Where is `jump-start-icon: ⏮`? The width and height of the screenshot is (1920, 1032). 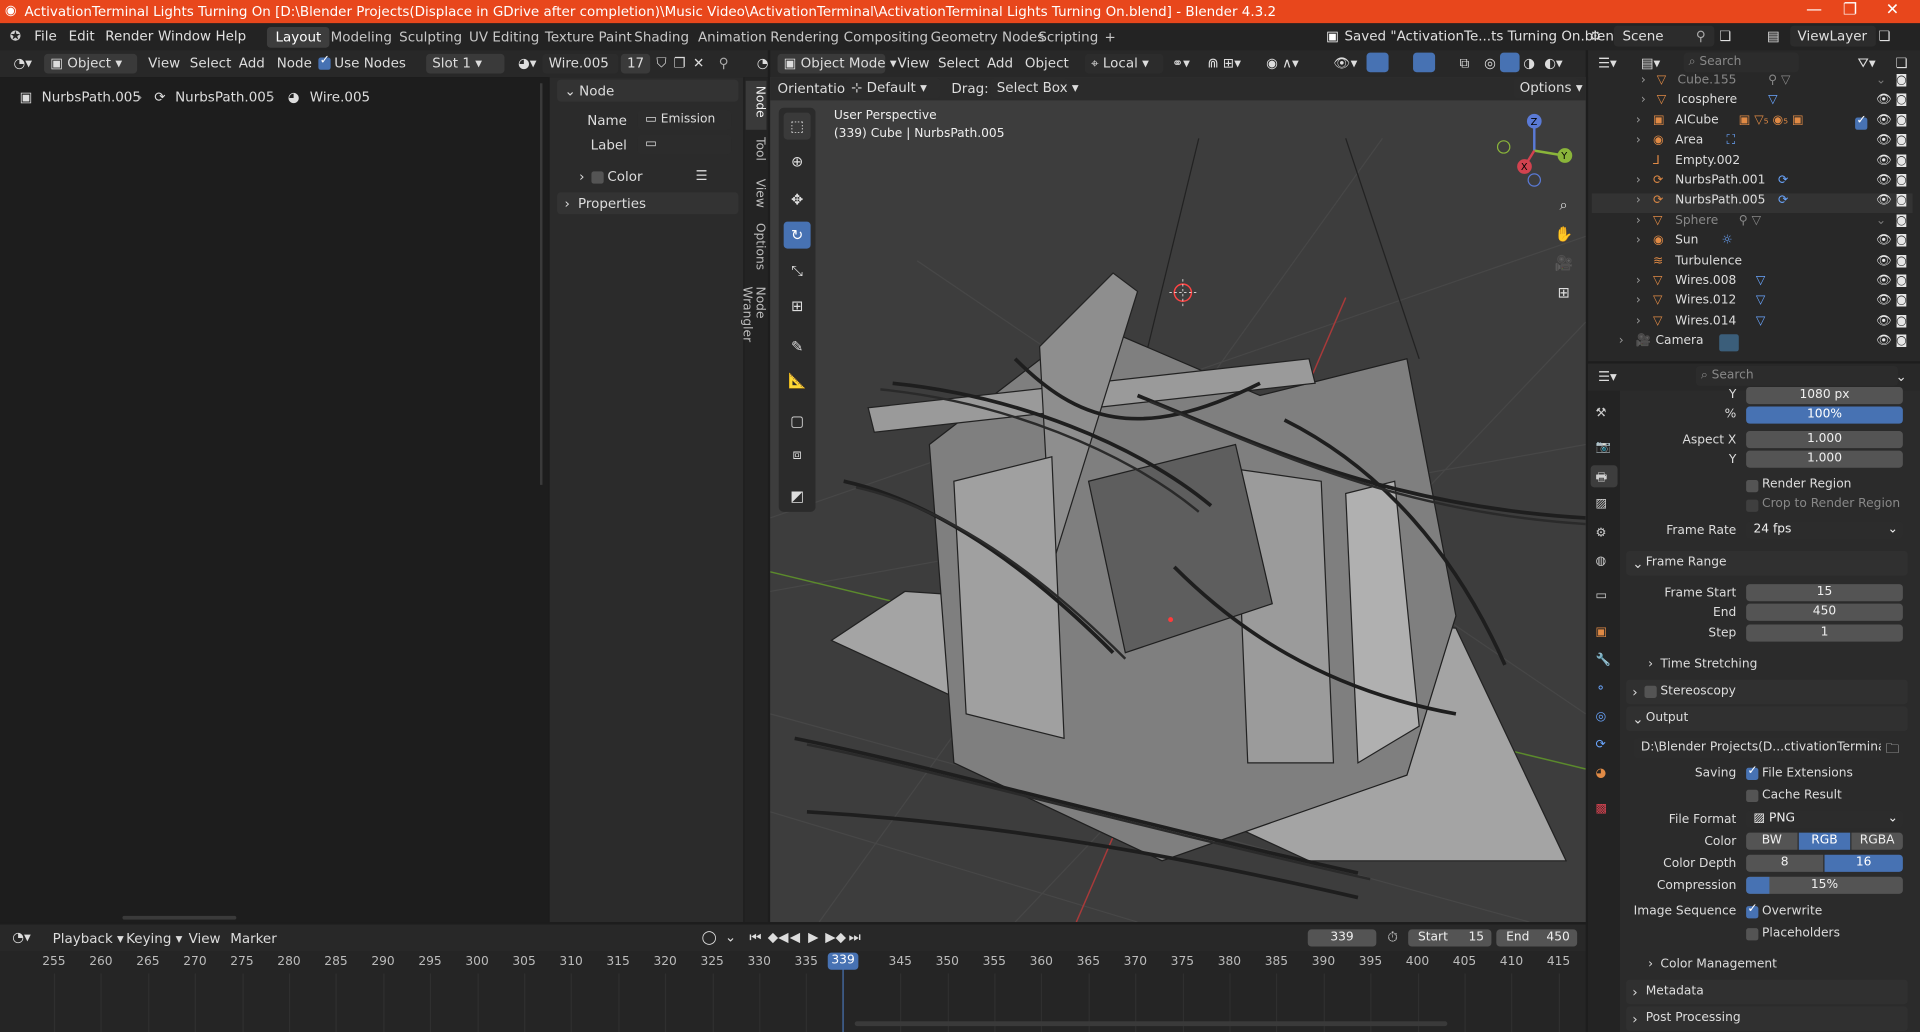
jump-start-icon: ⏮ is located at coordinates (755, 937).